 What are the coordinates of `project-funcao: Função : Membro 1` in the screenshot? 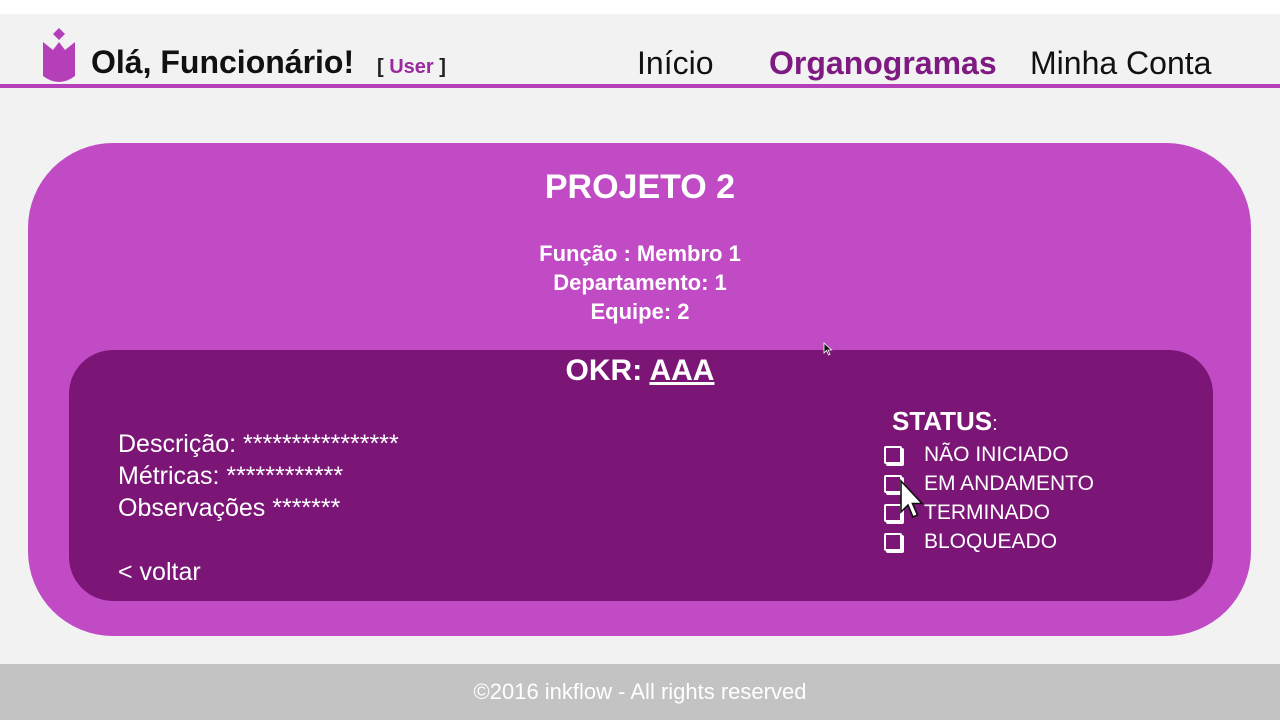 It's located at (640, 253).